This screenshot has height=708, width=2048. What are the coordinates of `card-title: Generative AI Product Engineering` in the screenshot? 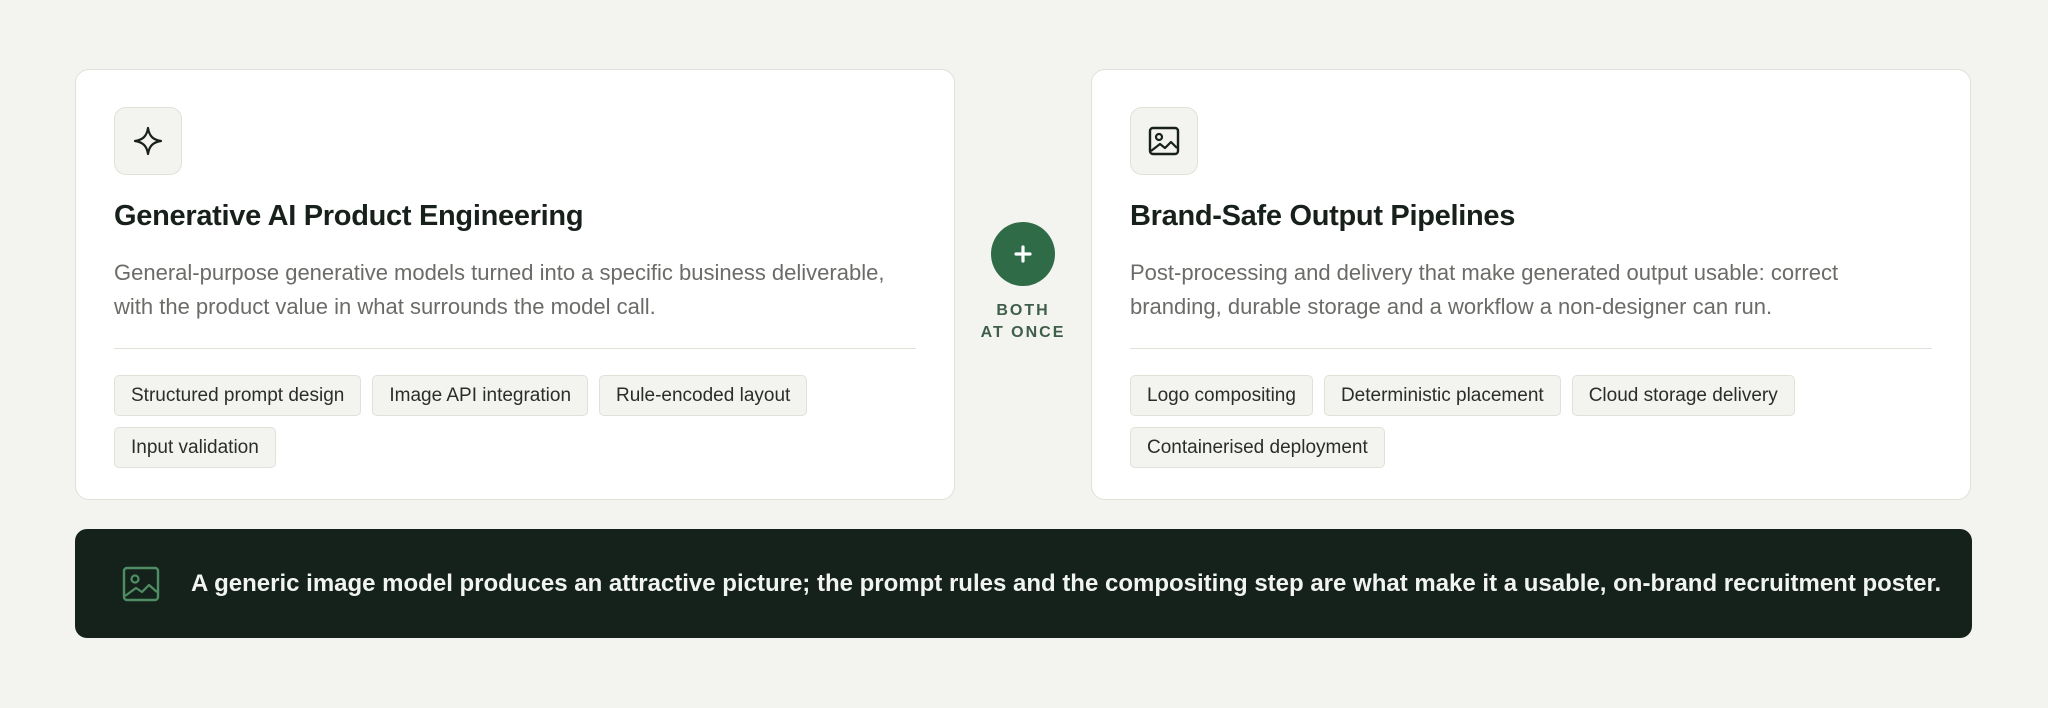 It's located at (349, 216).